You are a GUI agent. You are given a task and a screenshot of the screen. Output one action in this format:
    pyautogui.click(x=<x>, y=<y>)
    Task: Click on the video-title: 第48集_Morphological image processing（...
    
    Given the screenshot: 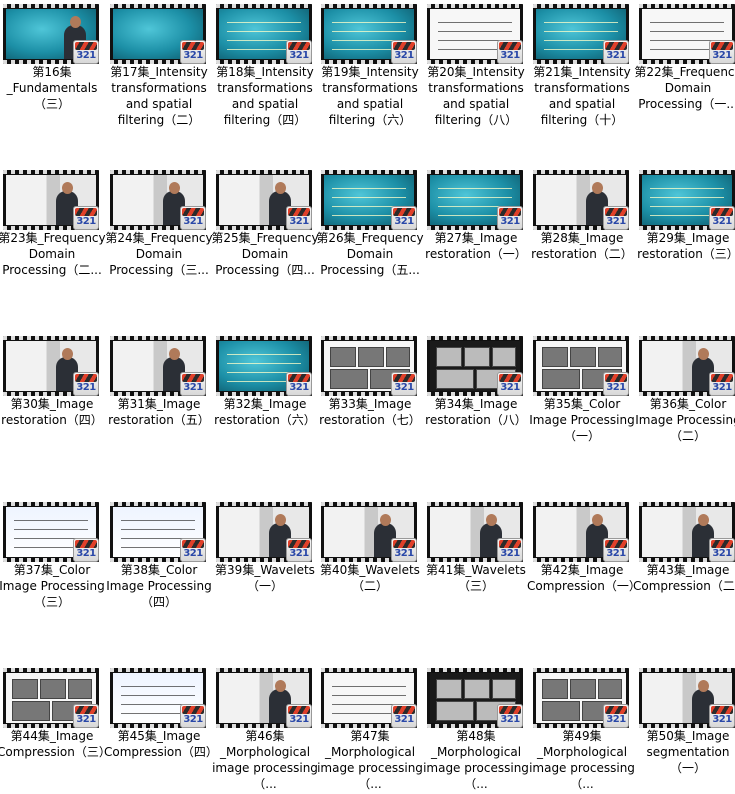 What is the action you would take?
    pyautogui.click(x=476, y=760)
    